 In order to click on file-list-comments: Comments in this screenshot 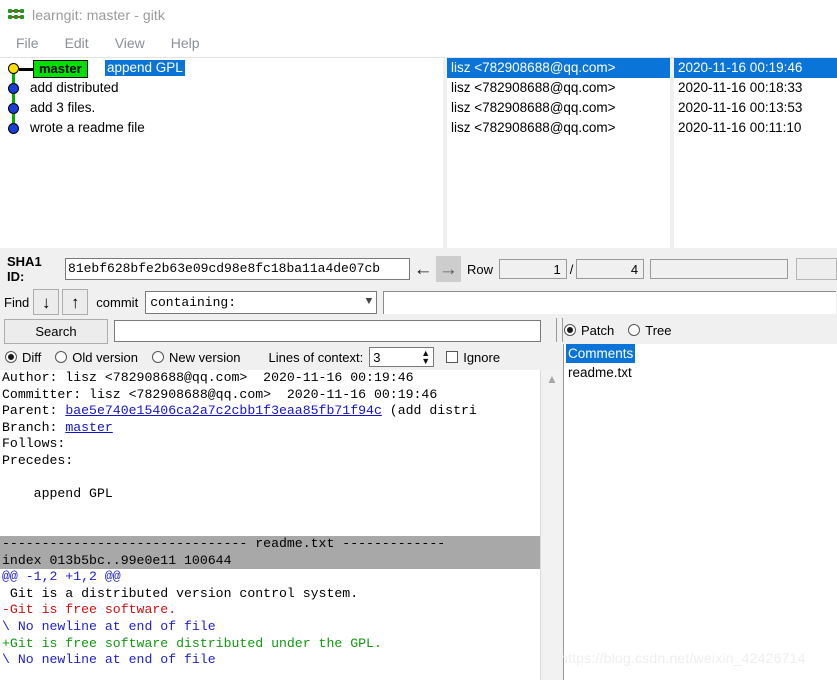, I will do `click(601, 353)`.